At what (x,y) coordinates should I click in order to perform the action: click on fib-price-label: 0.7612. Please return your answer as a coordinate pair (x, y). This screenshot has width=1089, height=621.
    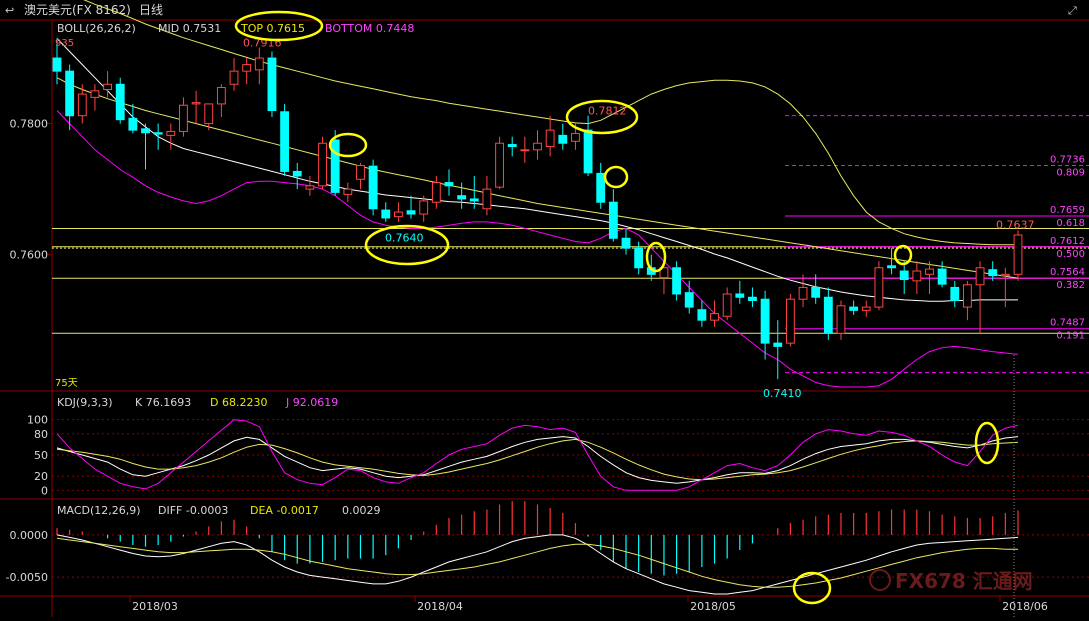
    Looking at the image, I should click on (1067, 241).